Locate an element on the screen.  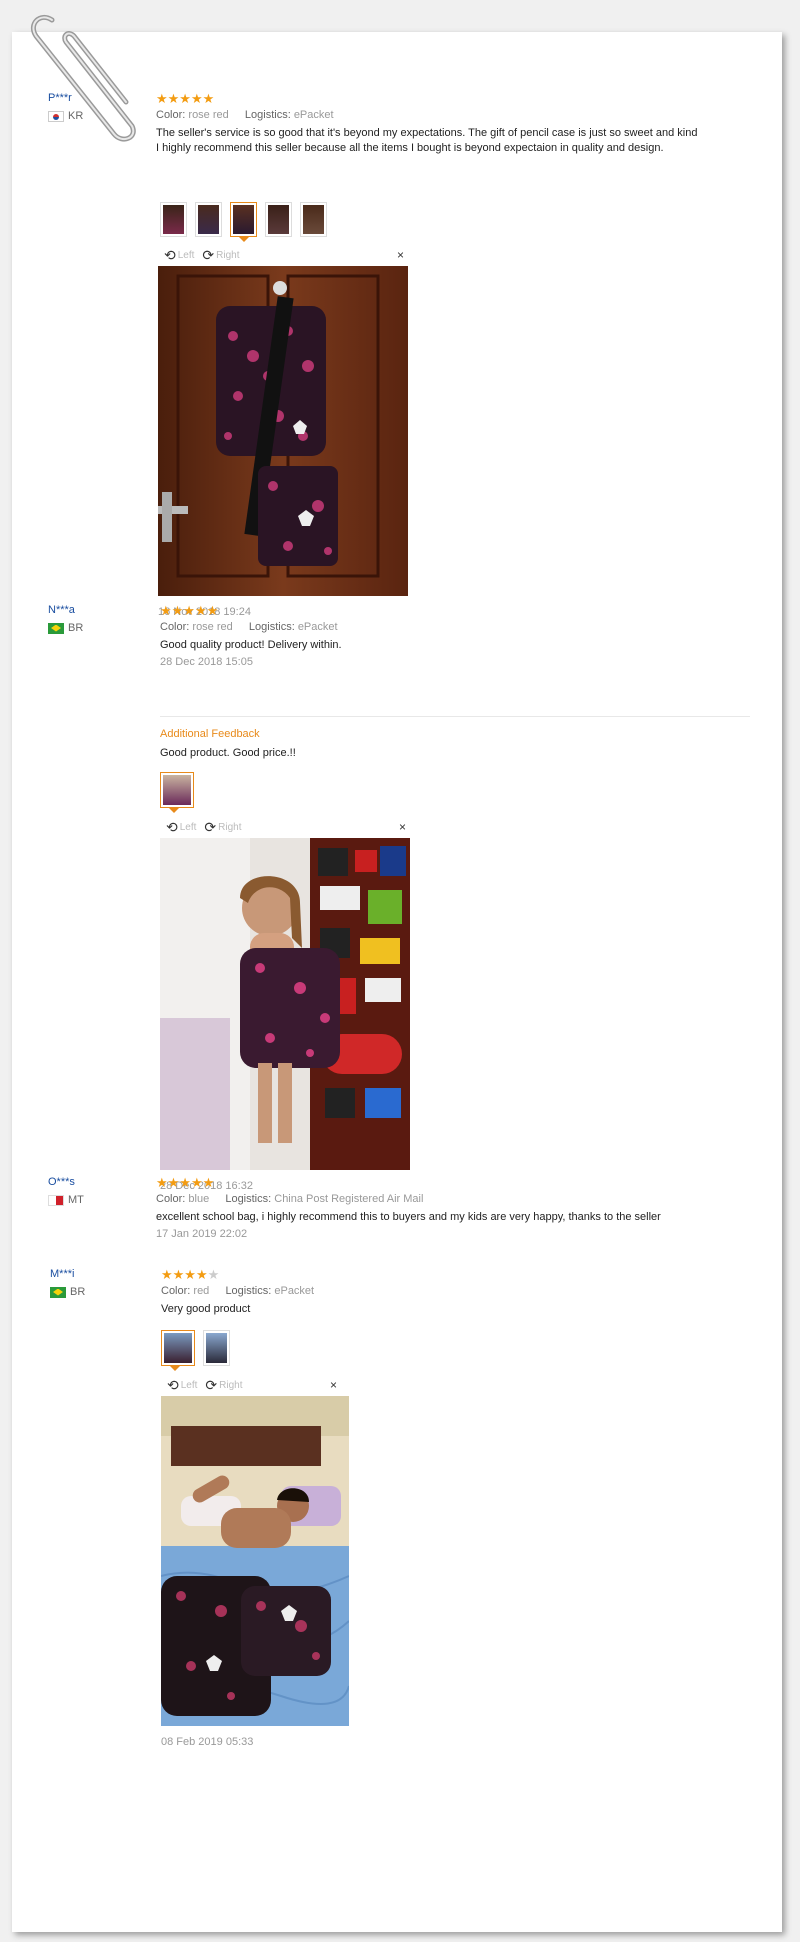
divider is located at coordinates (455, 716).